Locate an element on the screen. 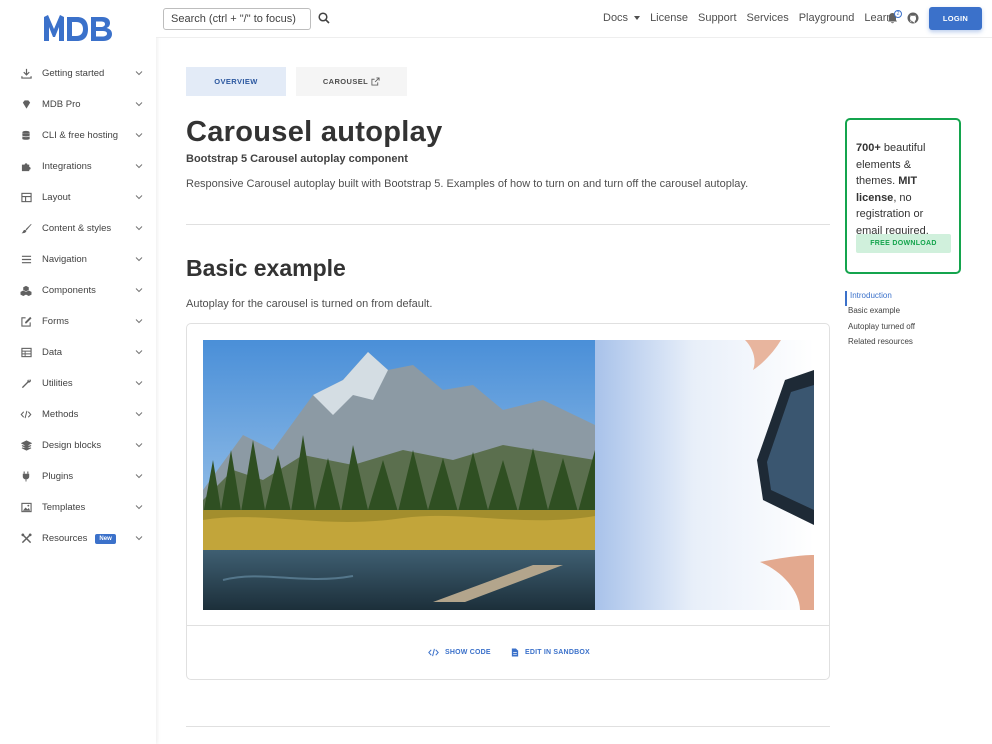 The width and height of the screenshot is (992, 744). page-title: Carousel autoplay is located at coordinates (314, 132).